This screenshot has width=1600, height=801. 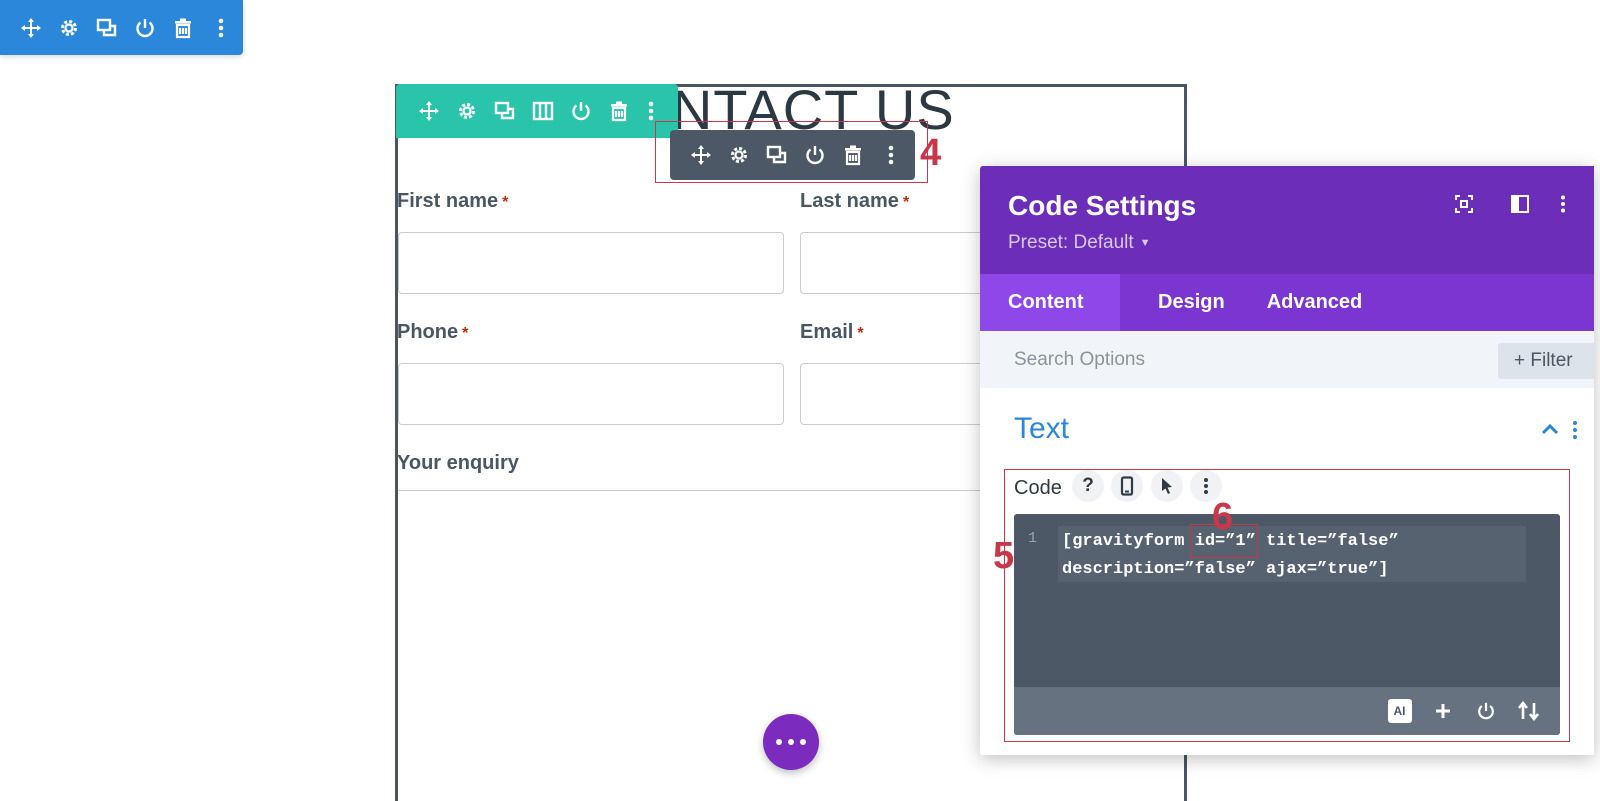 I want to click on phone-input, so click(x=591, y=394).